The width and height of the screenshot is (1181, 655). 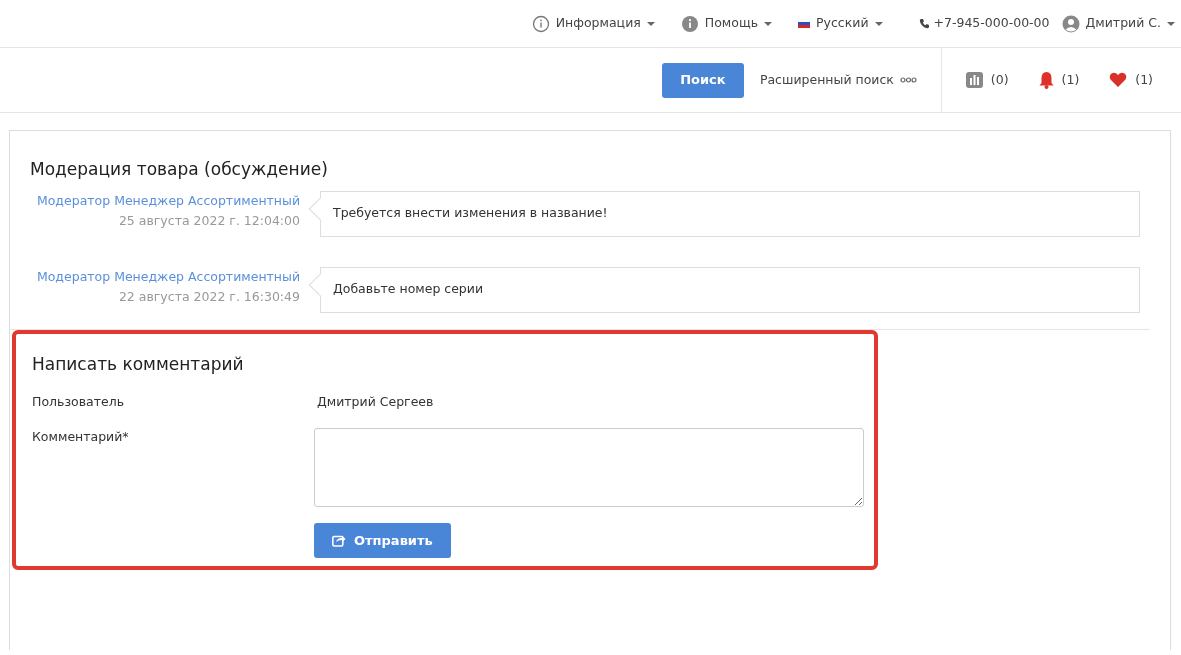 I want to click on search-button: Поиск, so click(x=702, y=80).